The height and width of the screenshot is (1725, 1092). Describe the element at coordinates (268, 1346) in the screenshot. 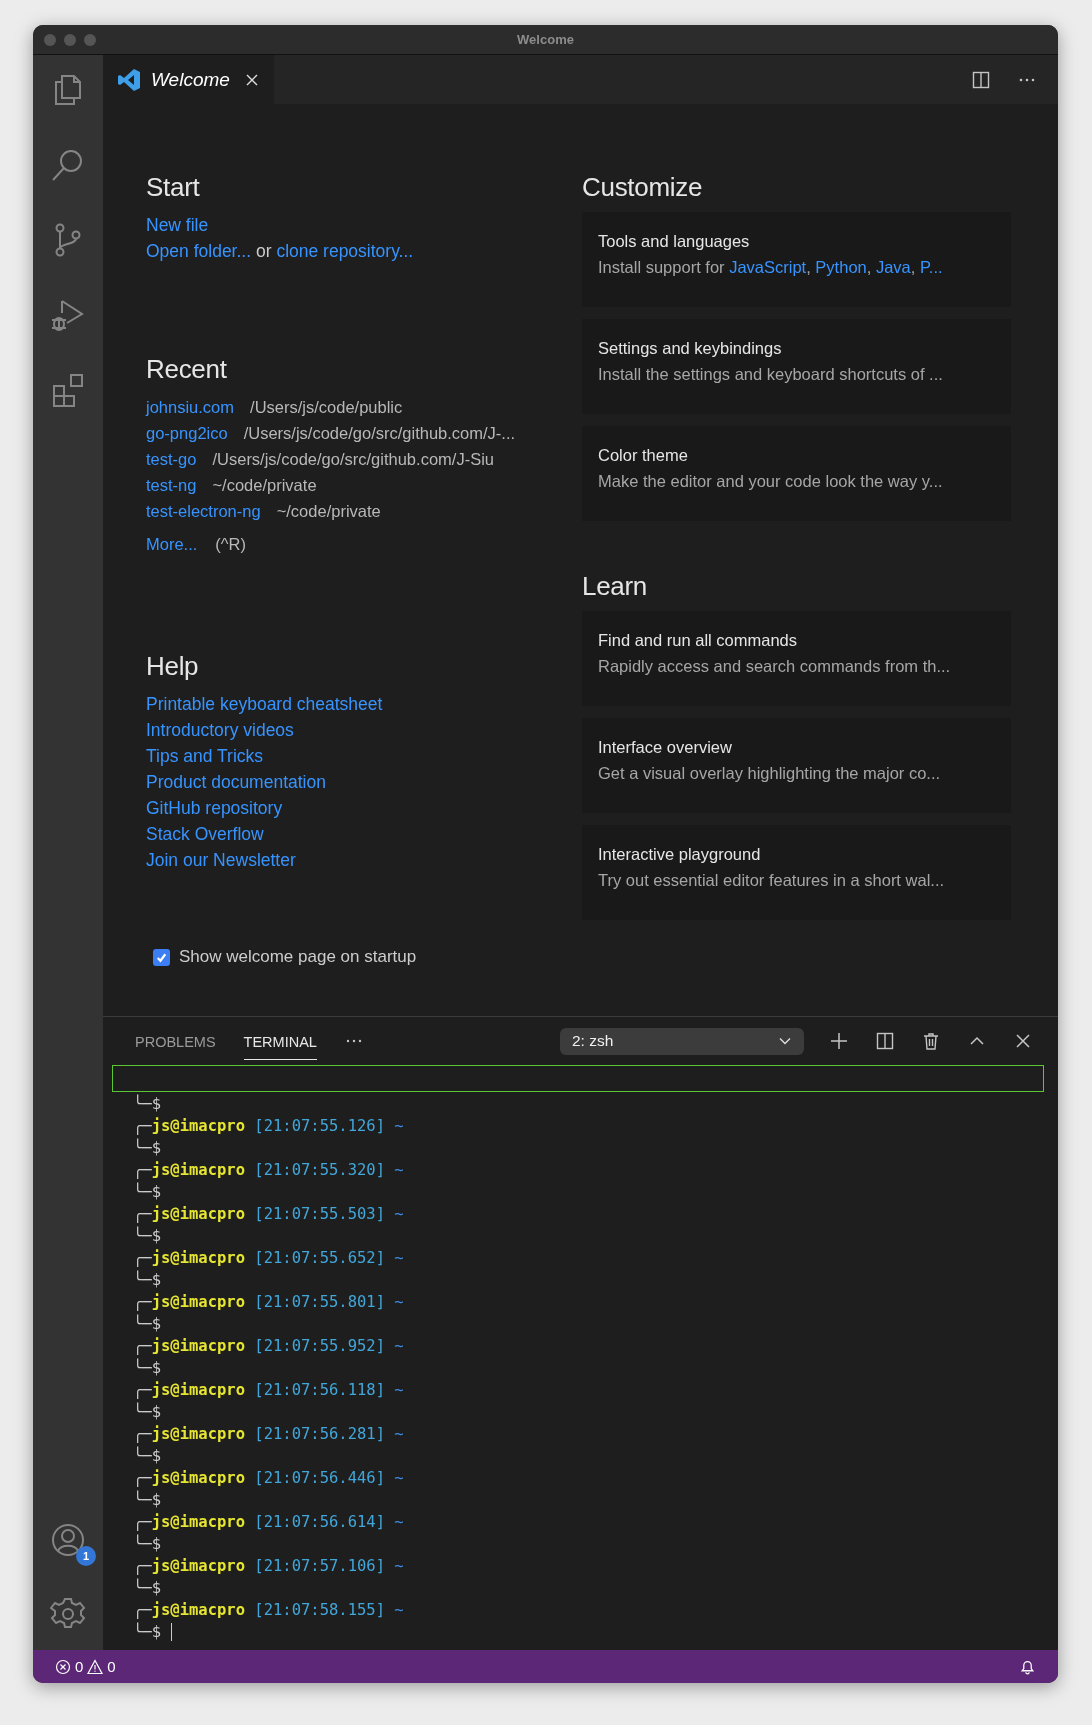

I see `terminal-line: ╭─js@imacpro [21:07:55.952] ~` at that location.